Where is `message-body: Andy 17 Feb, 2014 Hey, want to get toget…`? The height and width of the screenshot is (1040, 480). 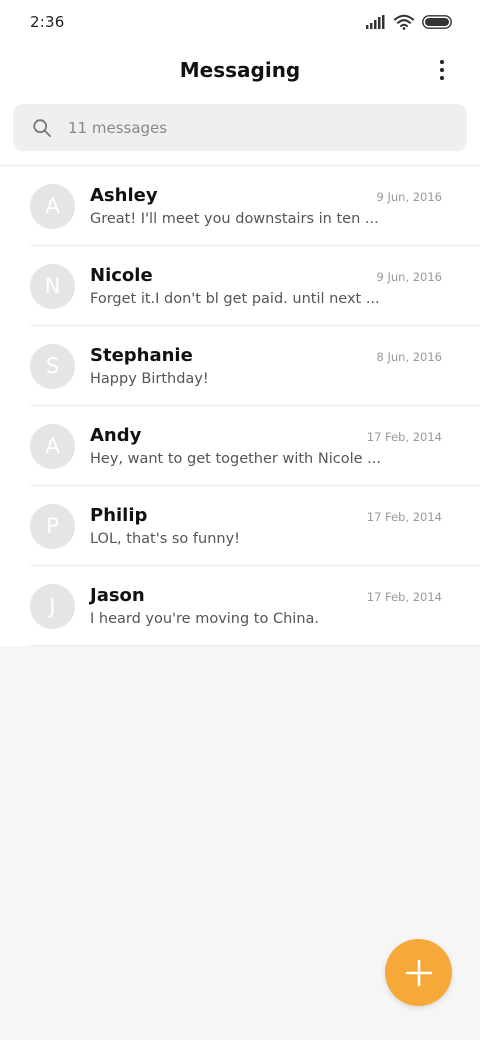
message-body: Andy 17 Feb, 2014 Hey, want to get toget… is located at coordinates (266, 446).